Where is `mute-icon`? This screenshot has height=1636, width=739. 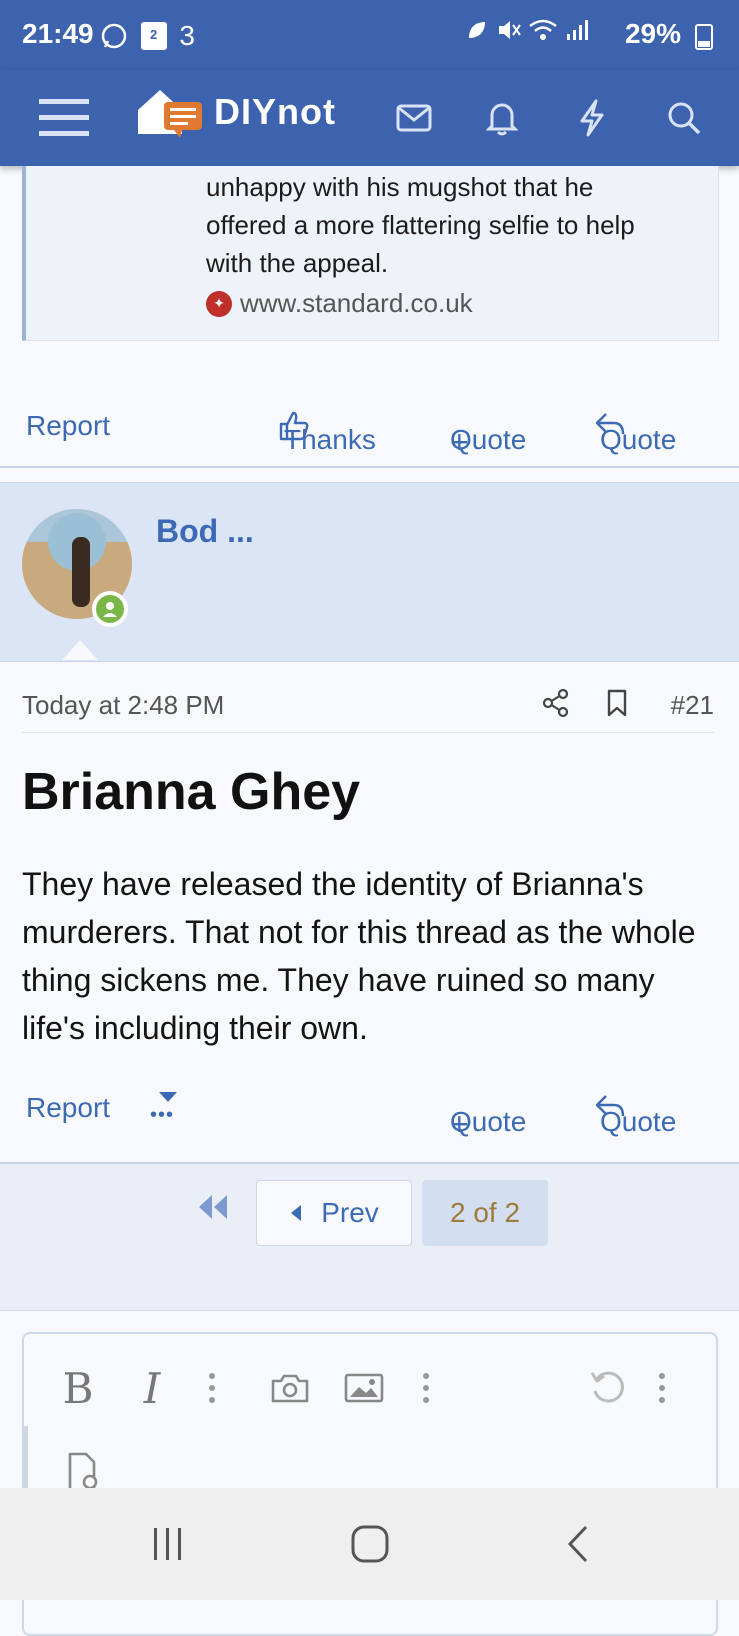 mute-icon is located at coordinates (509, 30).